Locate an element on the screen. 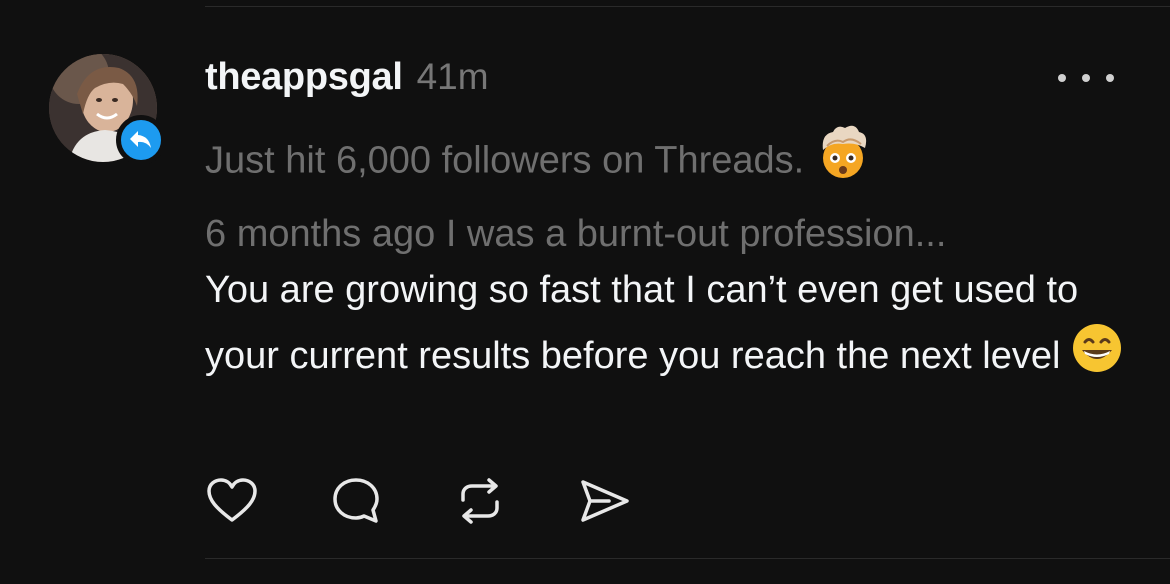 This screenshot has height=584, width=1170. top-divider is located at coordinates (687, 6).